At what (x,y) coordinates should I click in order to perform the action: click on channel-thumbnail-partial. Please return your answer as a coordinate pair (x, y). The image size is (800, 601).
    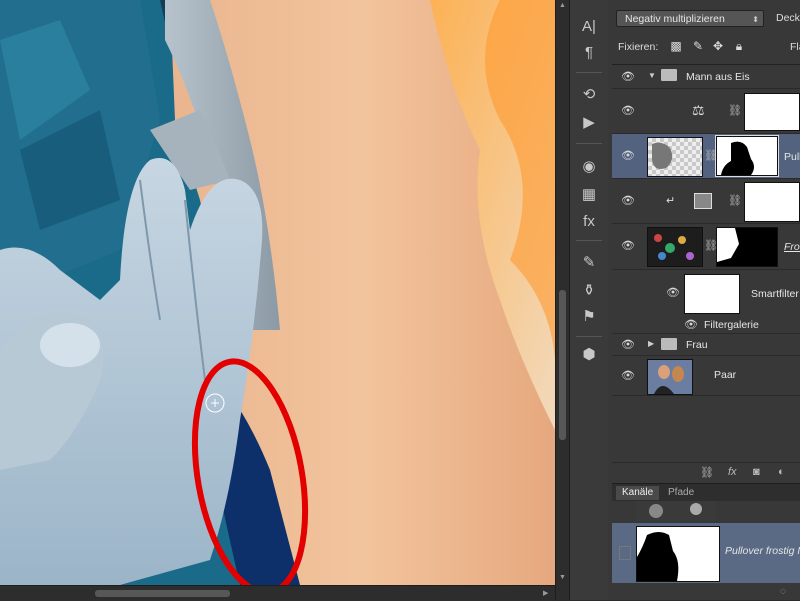
    Looking at the image, I should click on (676, 511).